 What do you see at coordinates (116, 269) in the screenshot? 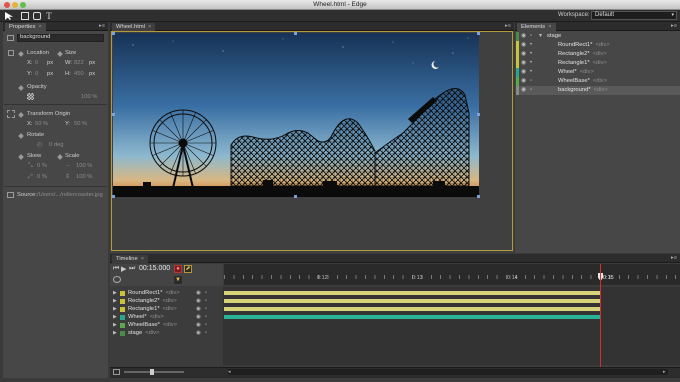
I see `go-to-start-icon: ⏮` at bounding box center [116, 269].